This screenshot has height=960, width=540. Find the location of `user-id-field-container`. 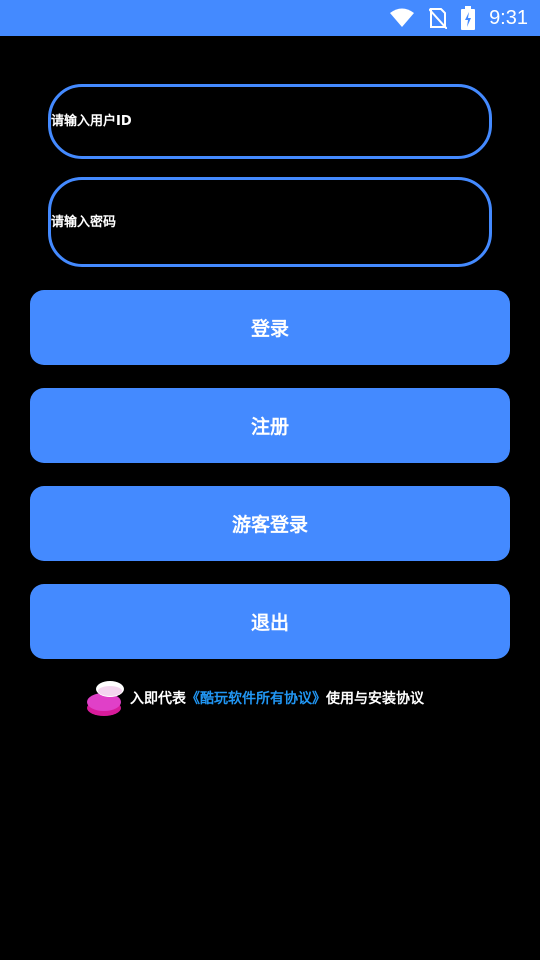

user-id-field-container is located at coordinates (270, 121).